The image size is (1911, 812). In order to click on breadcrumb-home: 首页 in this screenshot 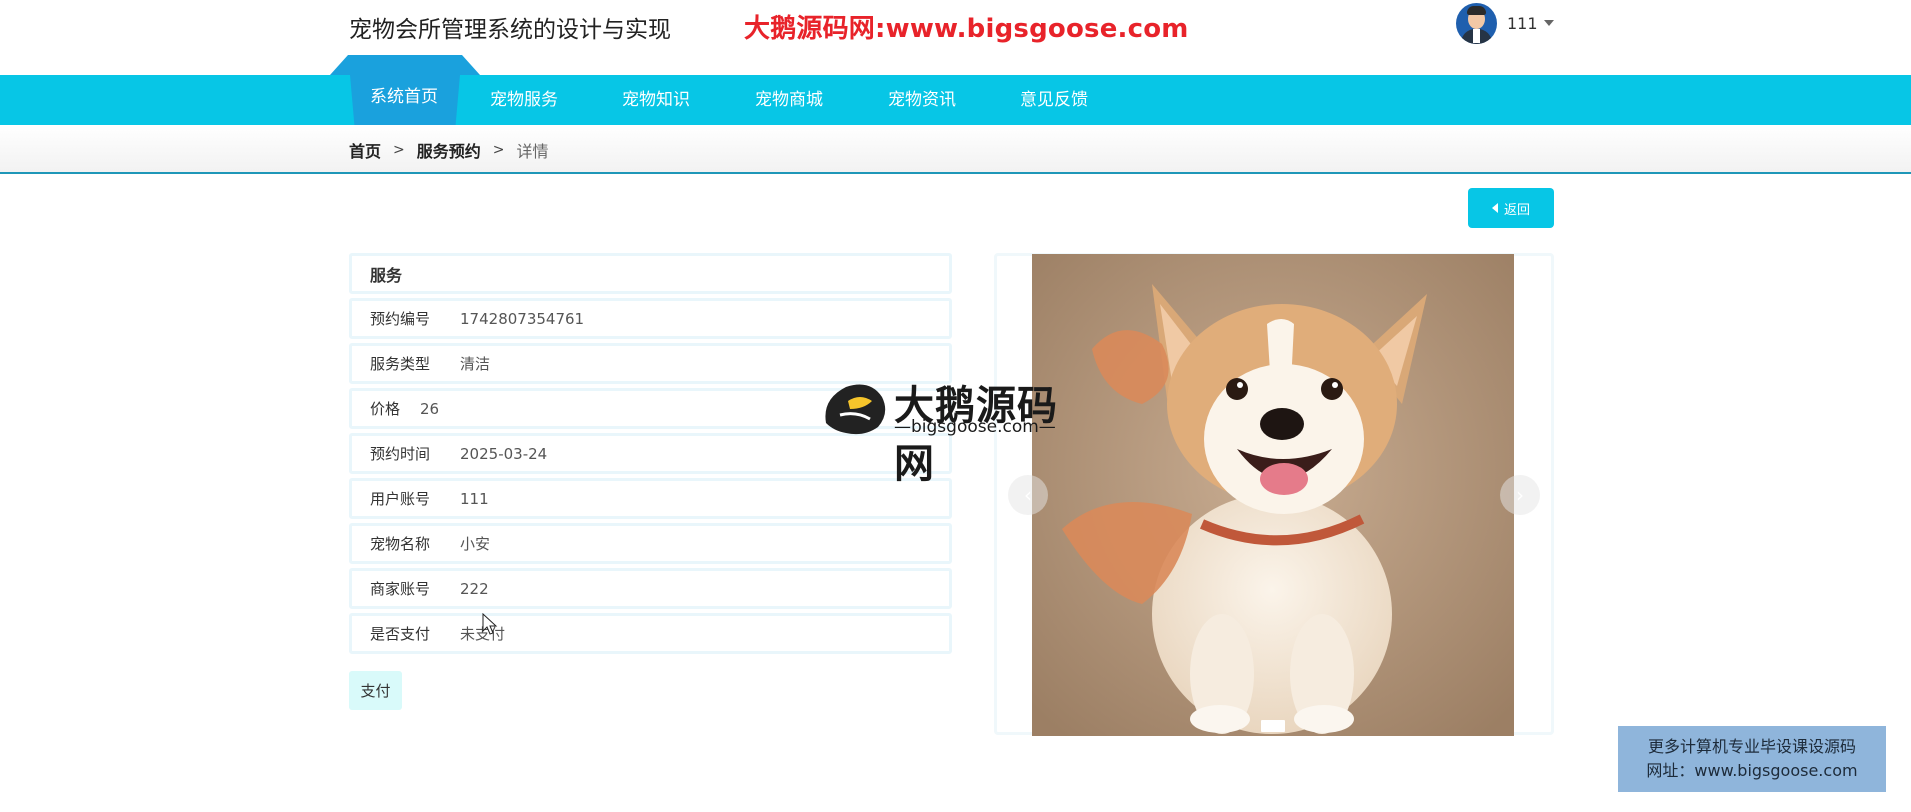, I will do `click(365, 150)`.